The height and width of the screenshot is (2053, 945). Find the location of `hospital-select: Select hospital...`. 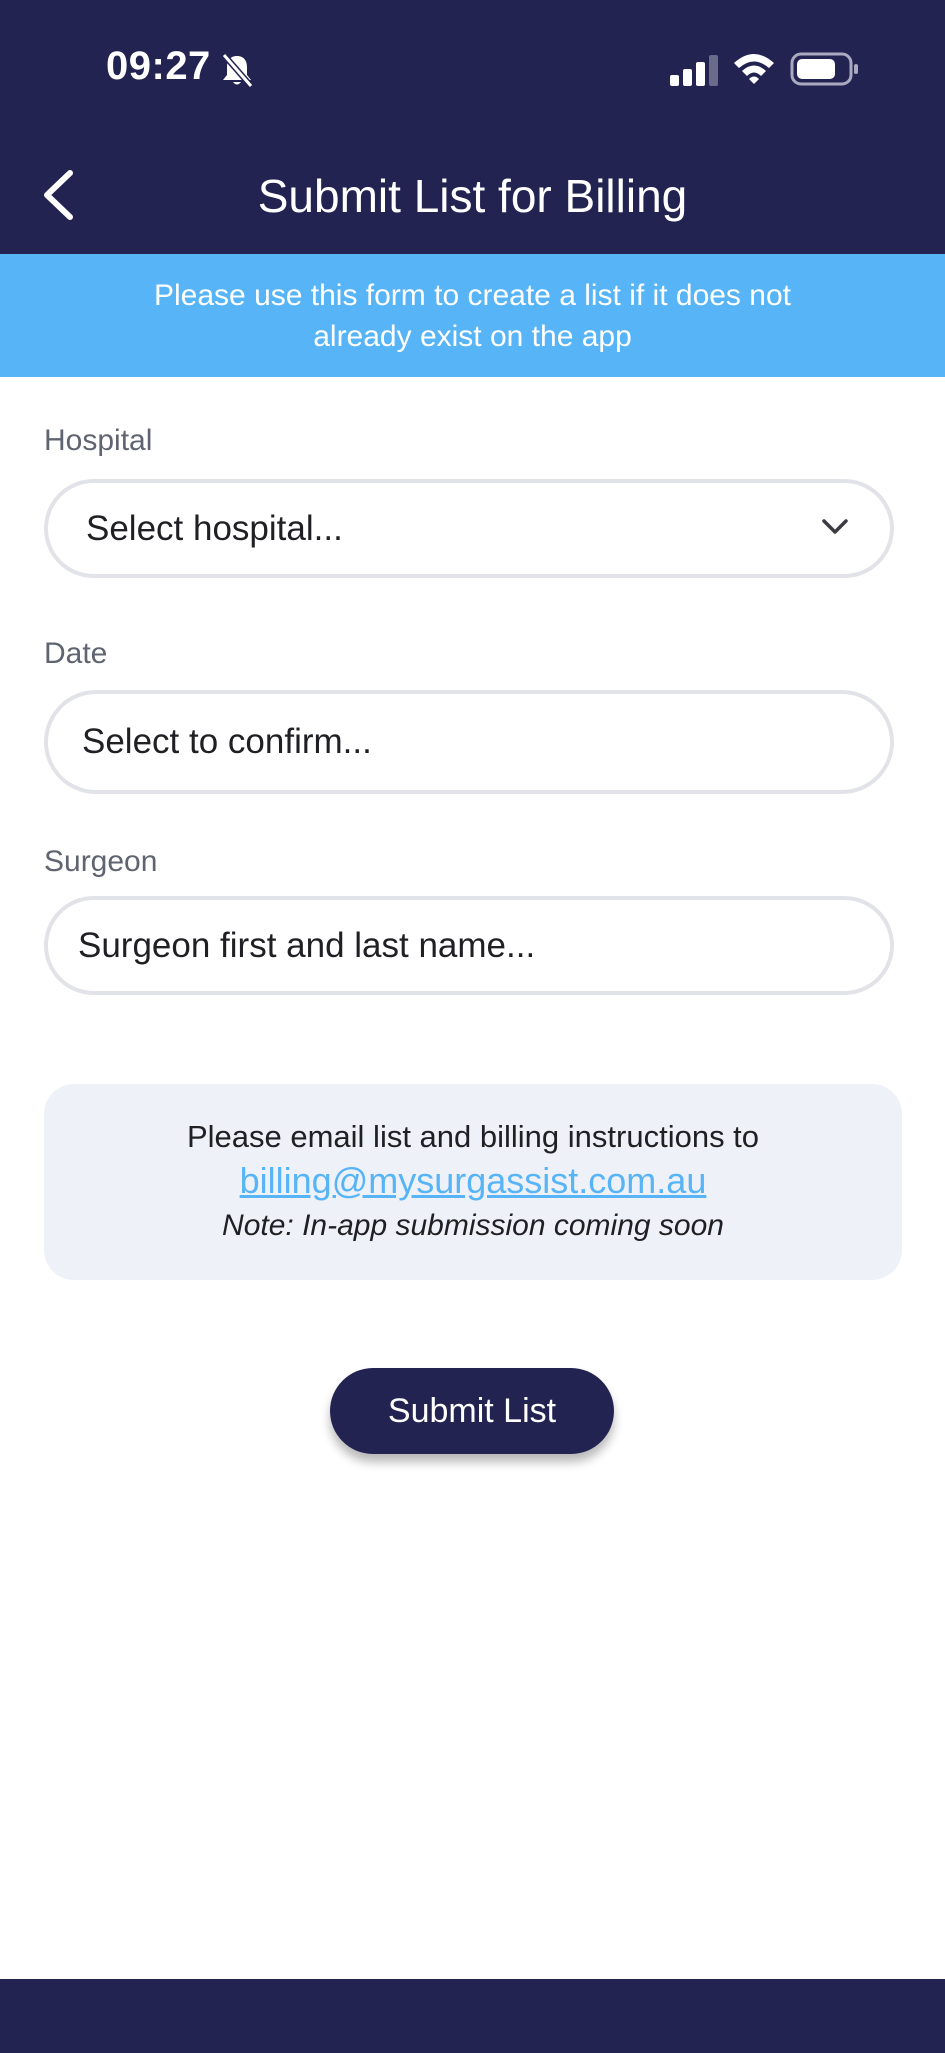

hospital-select: Select hospital... is located at coordinates (469, 528).